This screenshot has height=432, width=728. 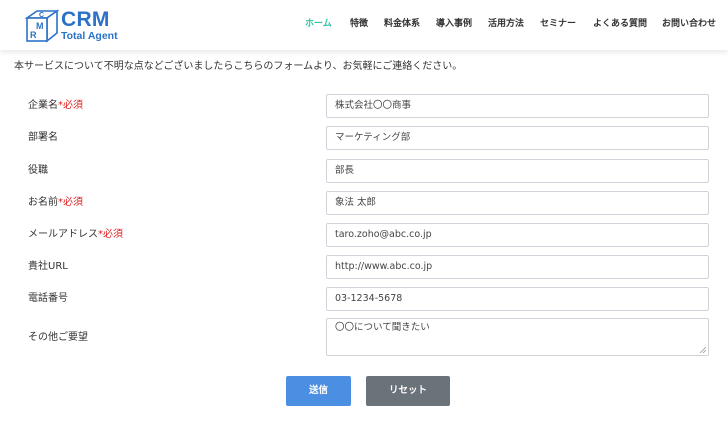 What do you see at coordinates (620, 24) in the screenshot?
I see `nav-faq: よくある質問` at bounding box center [620, 24].